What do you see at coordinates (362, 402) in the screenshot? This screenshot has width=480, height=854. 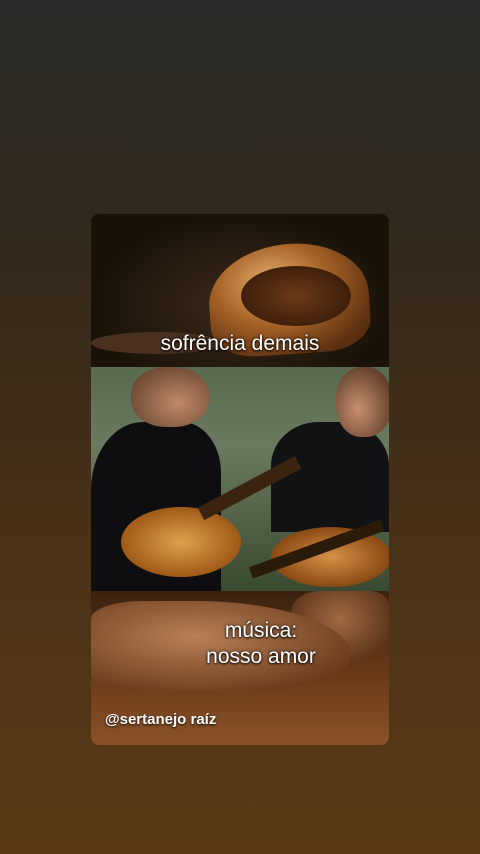 I see `guitarist-right-head` at bounding box center [362, 402].